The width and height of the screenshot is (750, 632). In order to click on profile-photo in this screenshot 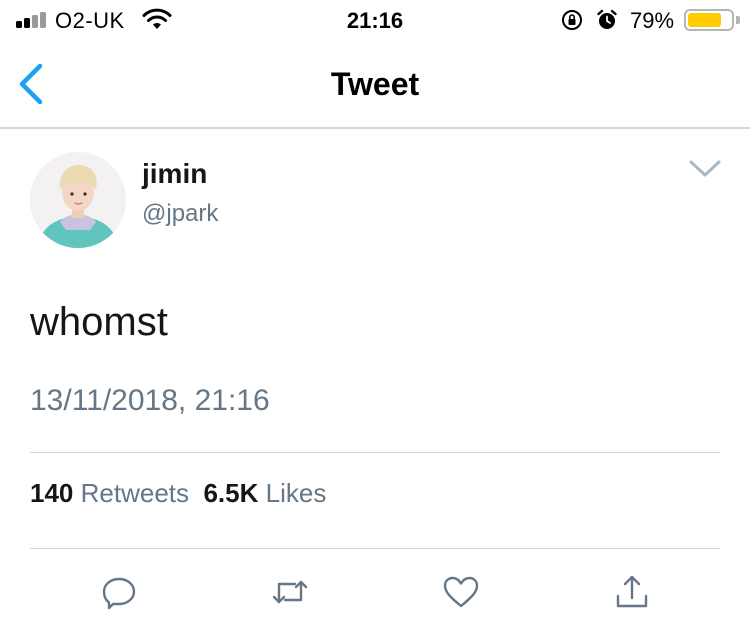, I will do `click(78, 200)`.